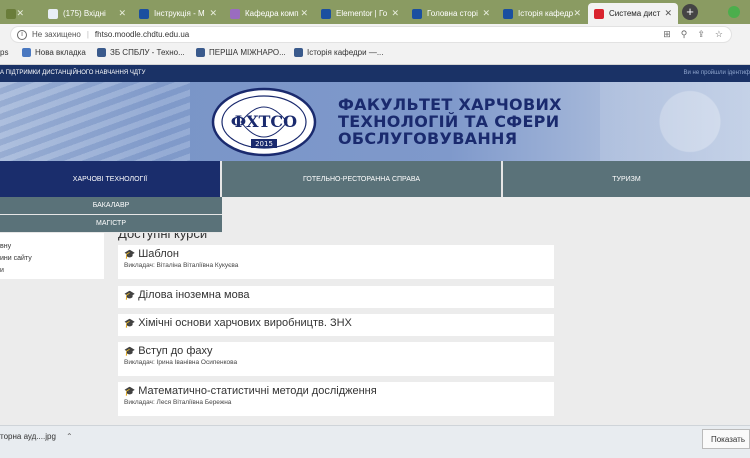 The width and height of the screenshot is (750, 458). I want to click on tab-label: Elementor | Го, so click(362, 13).